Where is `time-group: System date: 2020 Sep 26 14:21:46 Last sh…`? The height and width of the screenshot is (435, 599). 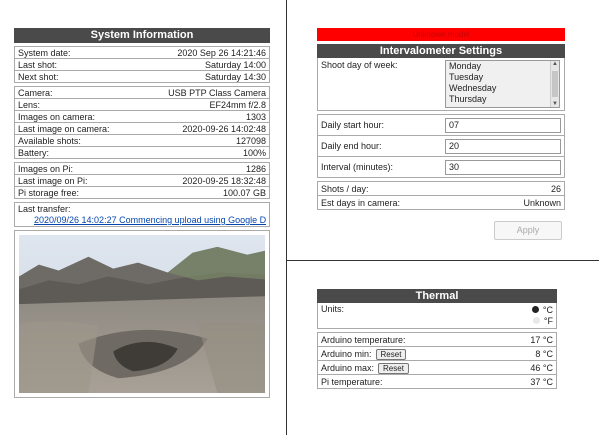
time-group: System date: 2020 Sep 26 14:21:46 Last sh… is located at coordinates (142, 64).